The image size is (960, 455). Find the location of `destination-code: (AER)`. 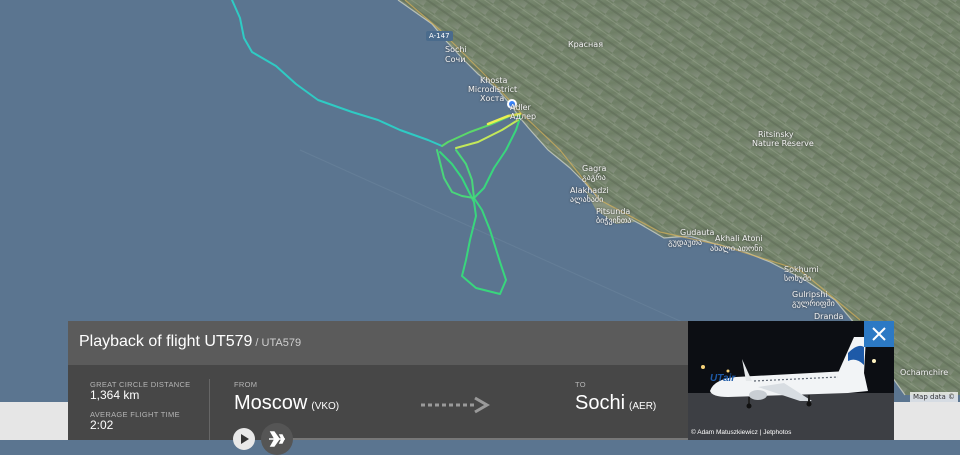

destination-code: (AER) is located at coordinates (643, 406).